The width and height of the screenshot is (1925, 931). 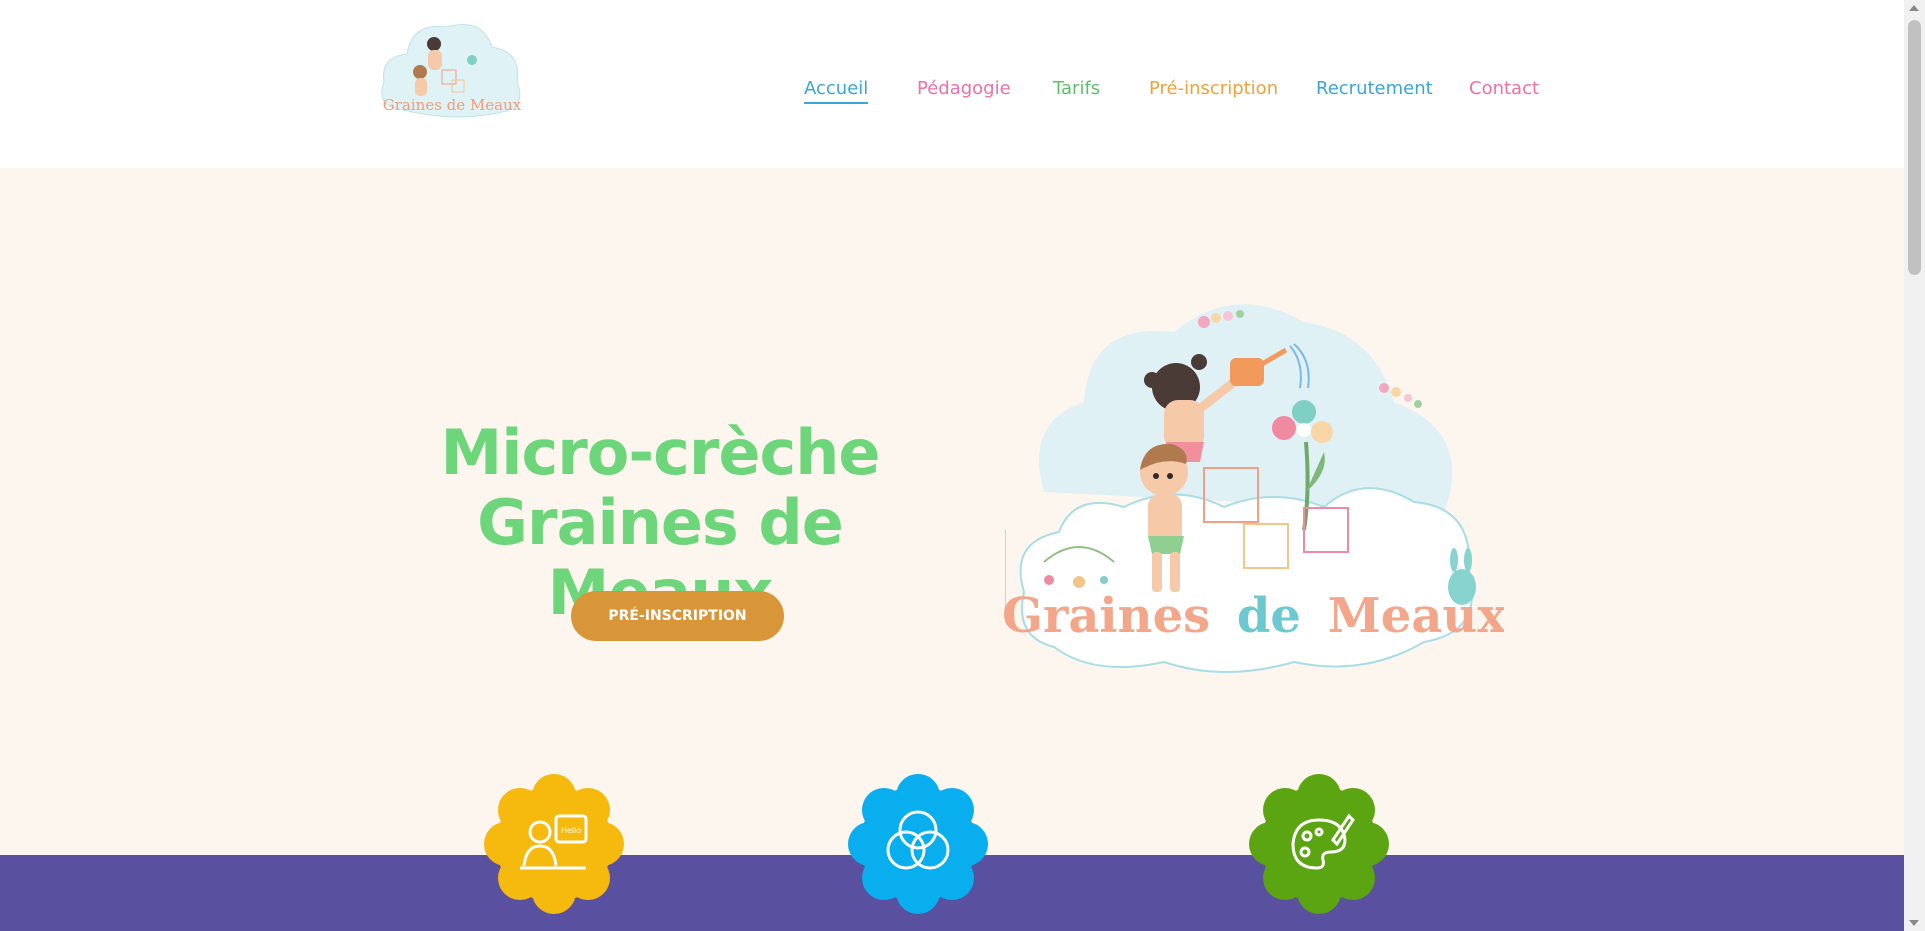 I want to click on nav-item-contact: Contact, so click(x=1504, y=88).